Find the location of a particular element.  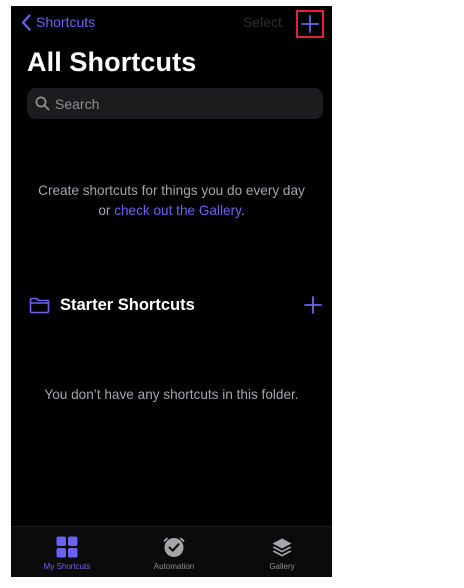

folder-header: Starter Shortcuts is located at coordinates (171, 306).